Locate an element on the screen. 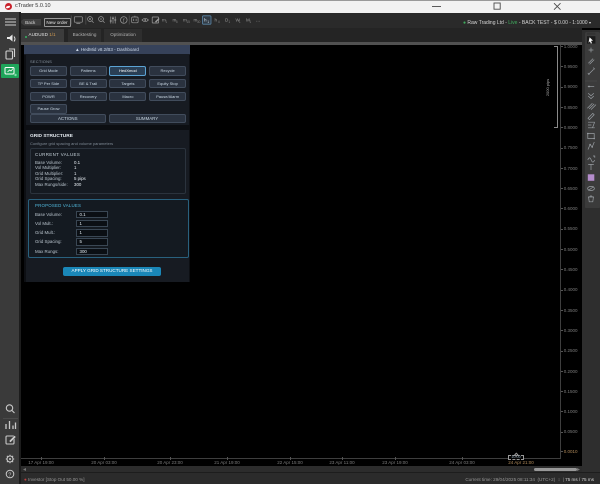 The width and height of the screenshot is (600, 484). svg-text: 15 is located at coordinates (188, 22).